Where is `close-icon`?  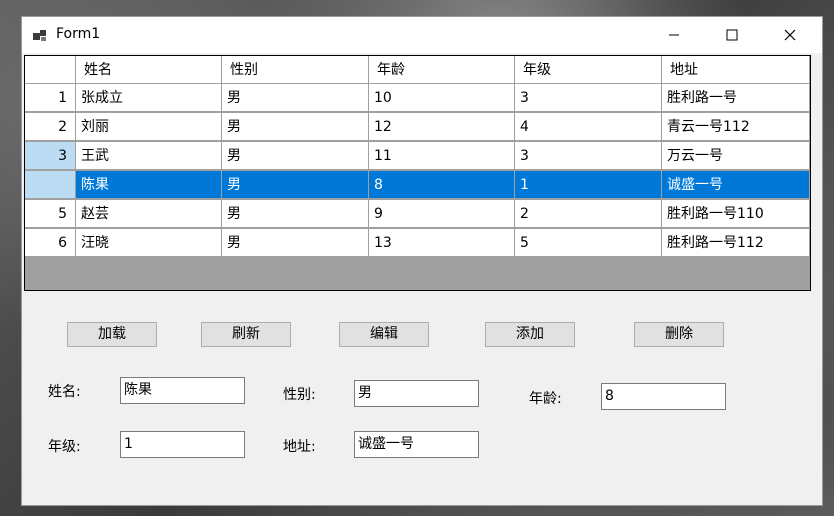 close-icon is located at coordinates (790, 35).